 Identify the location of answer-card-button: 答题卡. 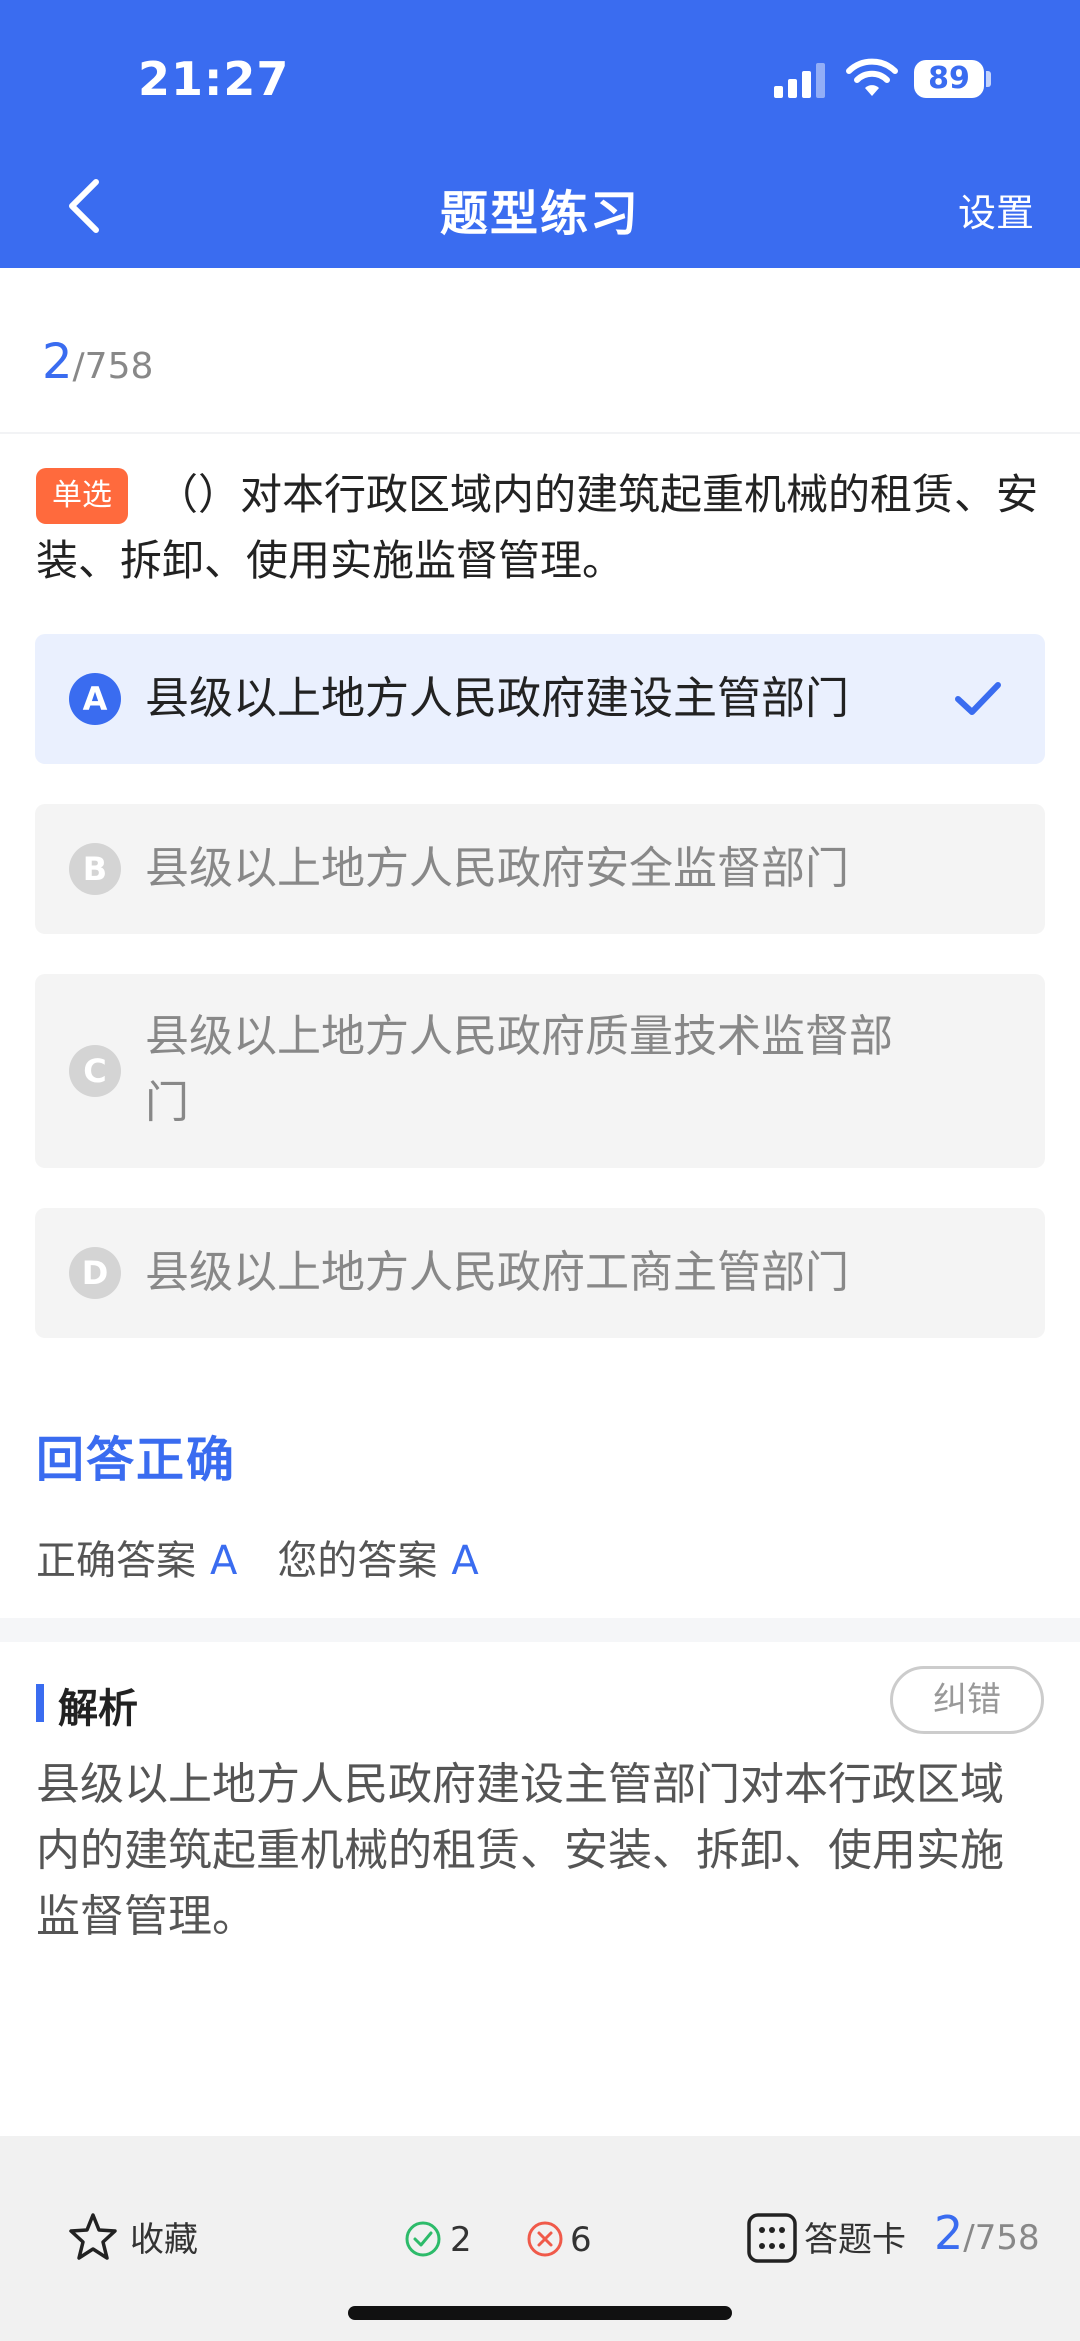
(855, 2240).